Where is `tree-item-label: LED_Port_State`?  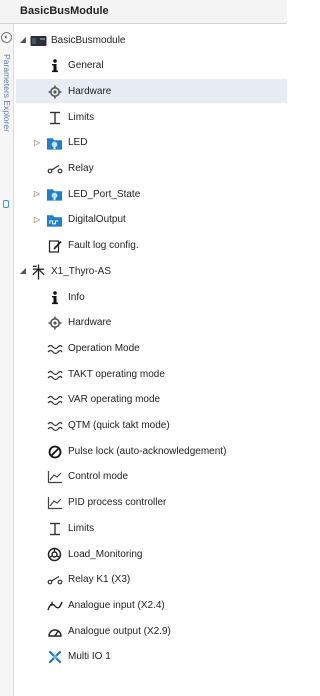 tree-item-label: LED_Port_State is located at coordinates (104, 194).